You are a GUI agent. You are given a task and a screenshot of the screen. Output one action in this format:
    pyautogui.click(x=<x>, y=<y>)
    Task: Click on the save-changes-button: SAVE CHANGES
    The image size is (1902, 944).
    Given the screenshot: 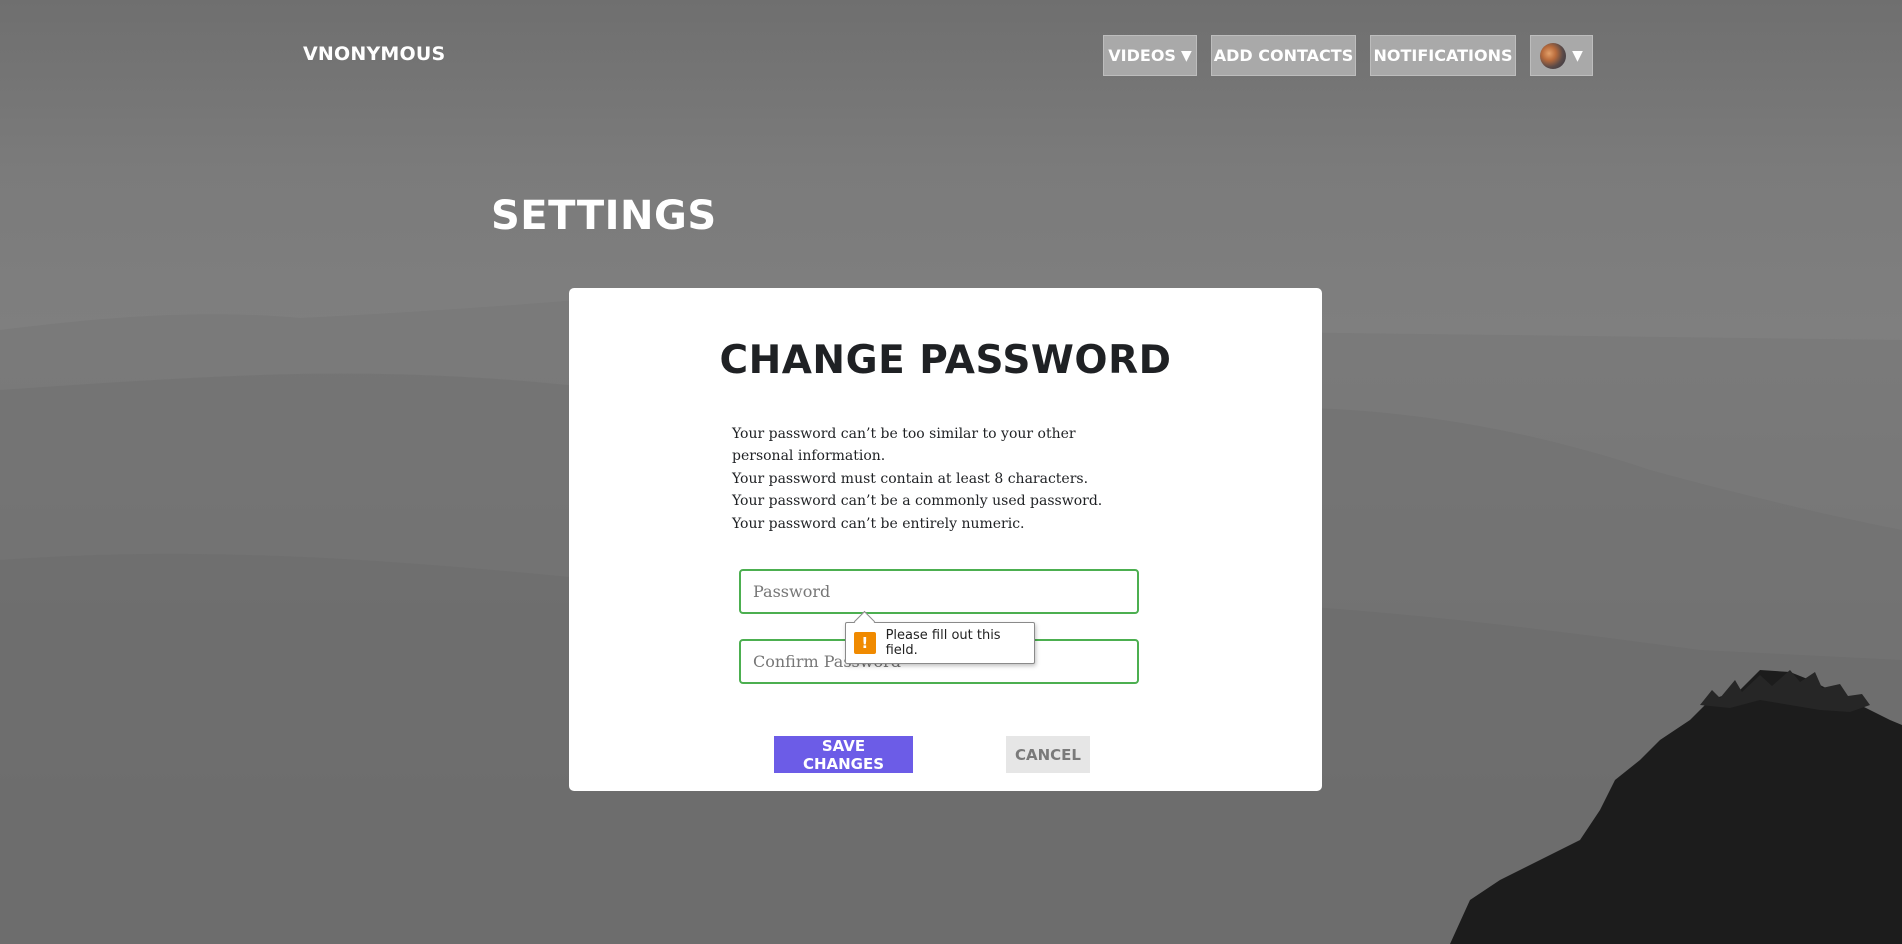 What is the action you would take?
    pyautogui.click(x=843, y=754)
    